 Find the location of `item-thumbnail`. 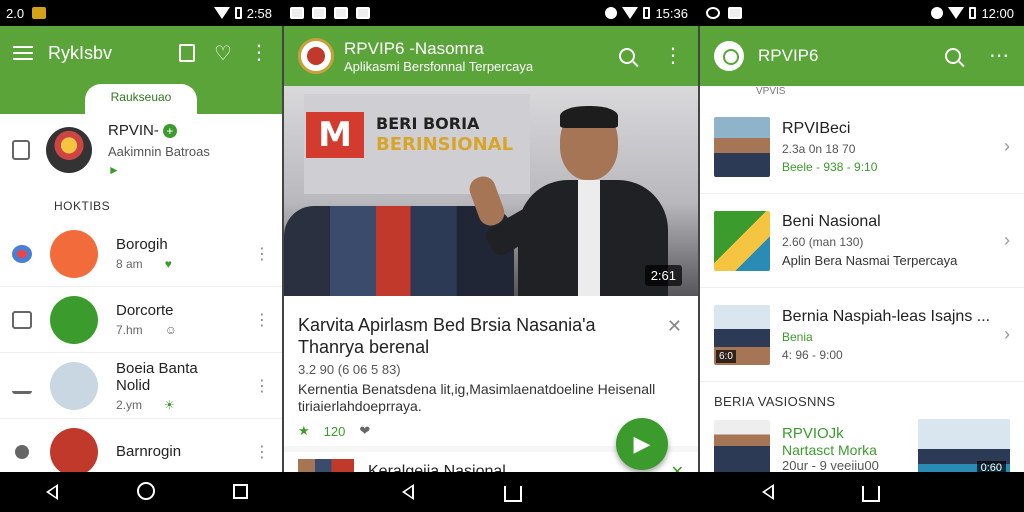

item-thumbnail is located at coordinates (742, 146).